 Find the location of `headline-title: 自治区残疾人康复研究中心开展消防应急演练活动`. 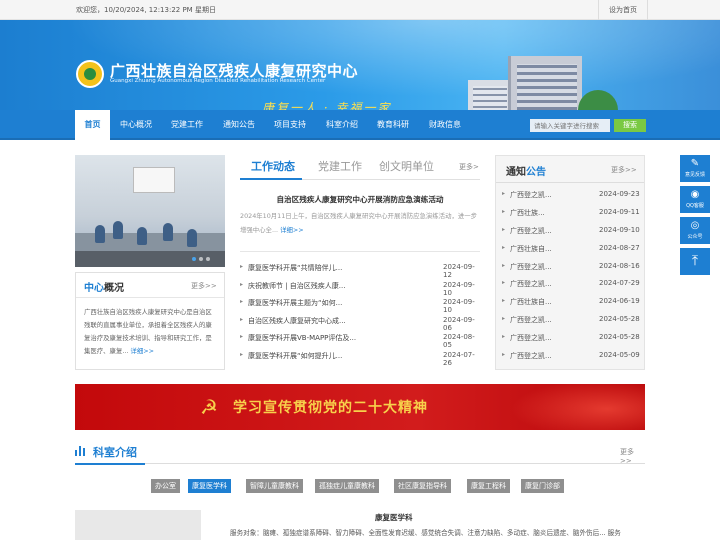

headline-title: 自治区残疾人康复研究中心开展消防应急演练活动 is located at coordinates (360, 199).